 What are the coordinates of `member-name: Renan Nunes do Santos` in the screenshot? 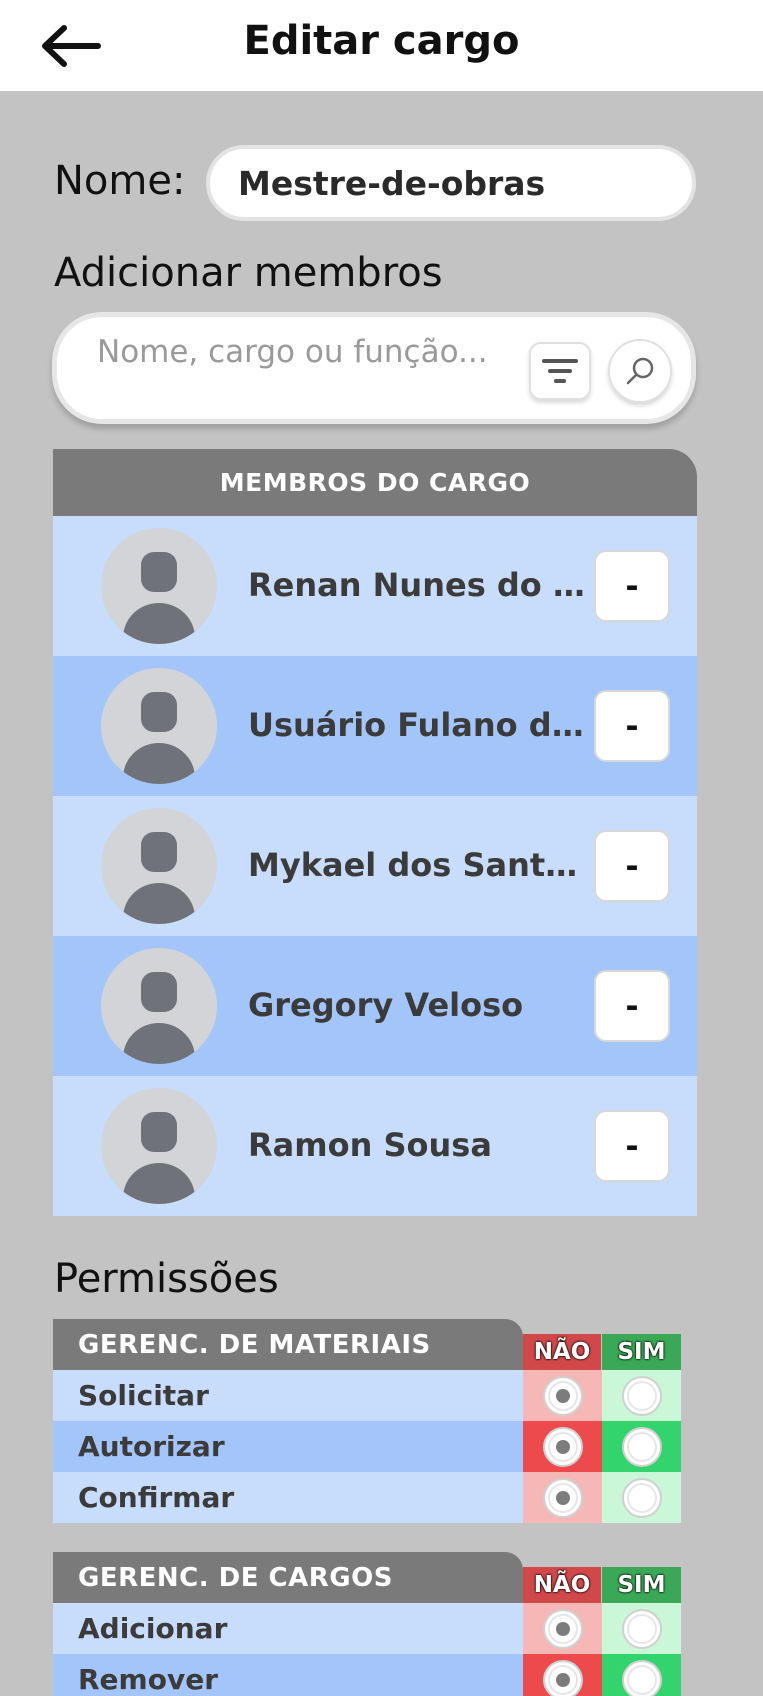 It's located at (418, 585).